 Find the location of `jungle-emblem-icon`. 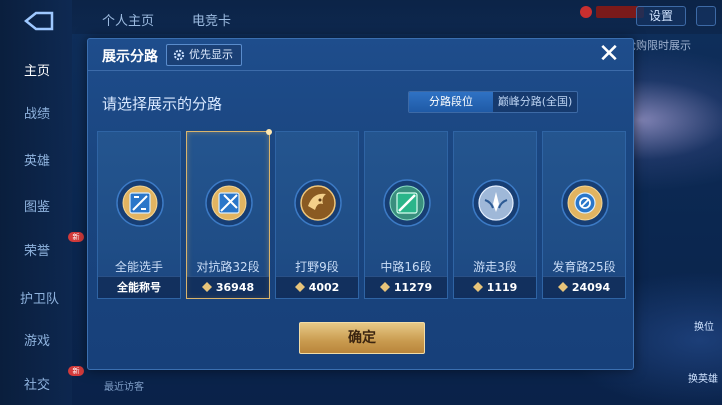

jungle-emblem-icon is located at coordinates (318, 203).